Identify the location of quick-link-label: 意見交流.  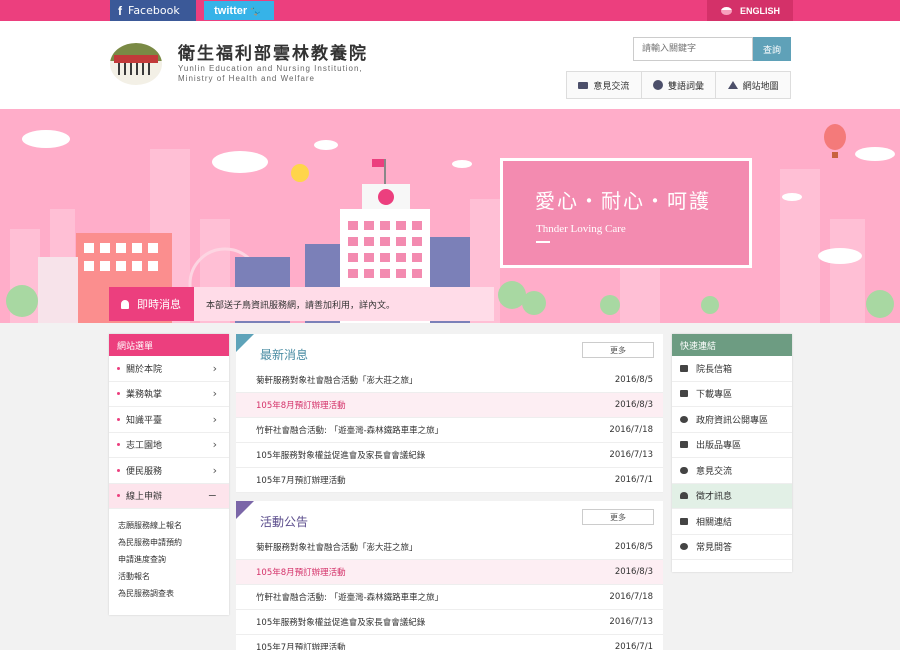
(714, 471).